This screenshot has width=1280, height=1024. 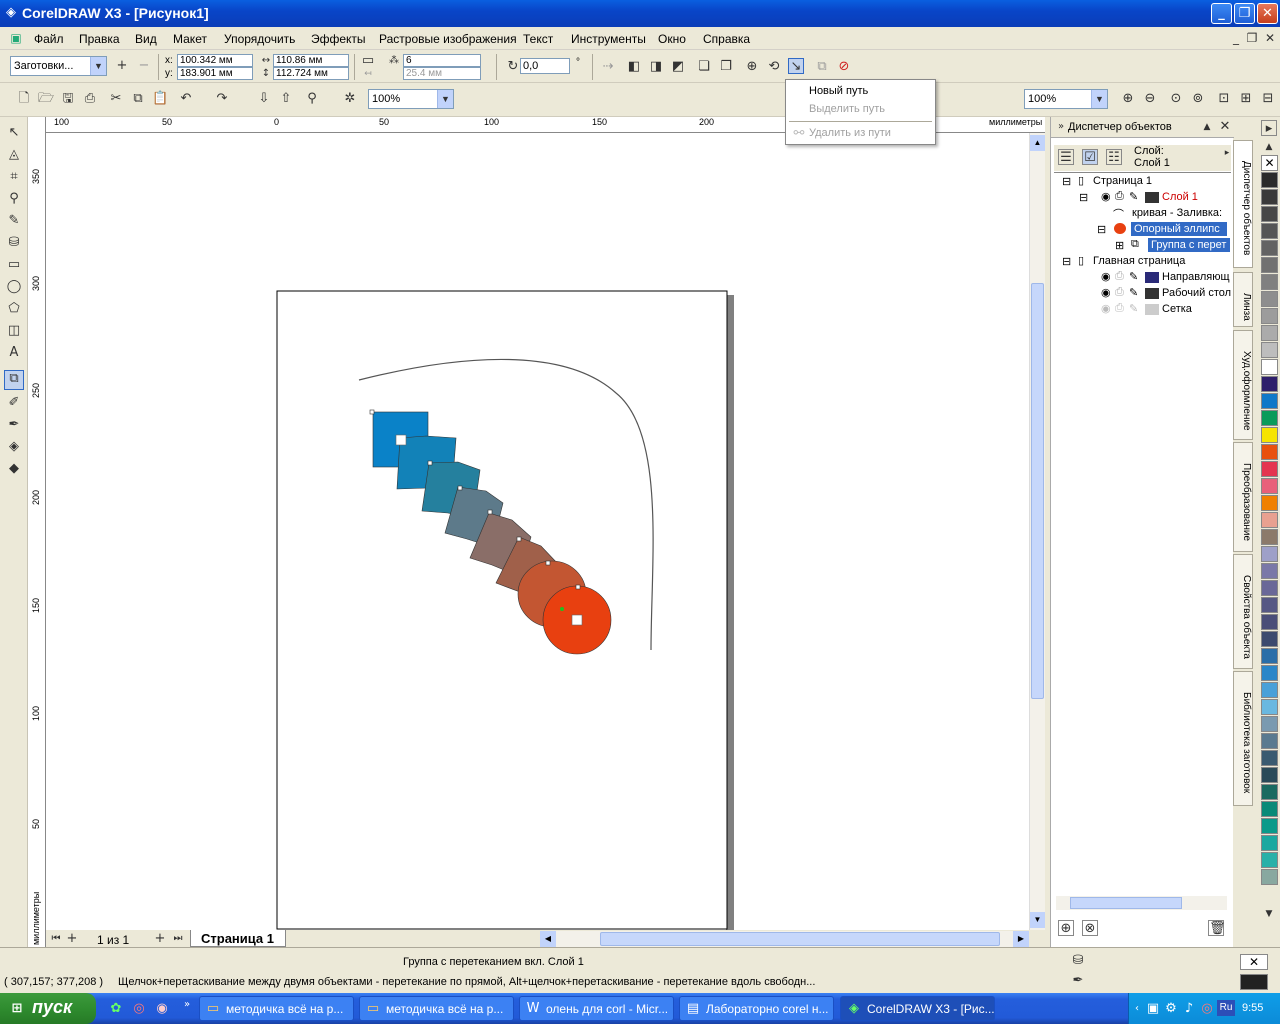 I want to click on smart-fill-icon: ⛁, so click(x=14, y=243).